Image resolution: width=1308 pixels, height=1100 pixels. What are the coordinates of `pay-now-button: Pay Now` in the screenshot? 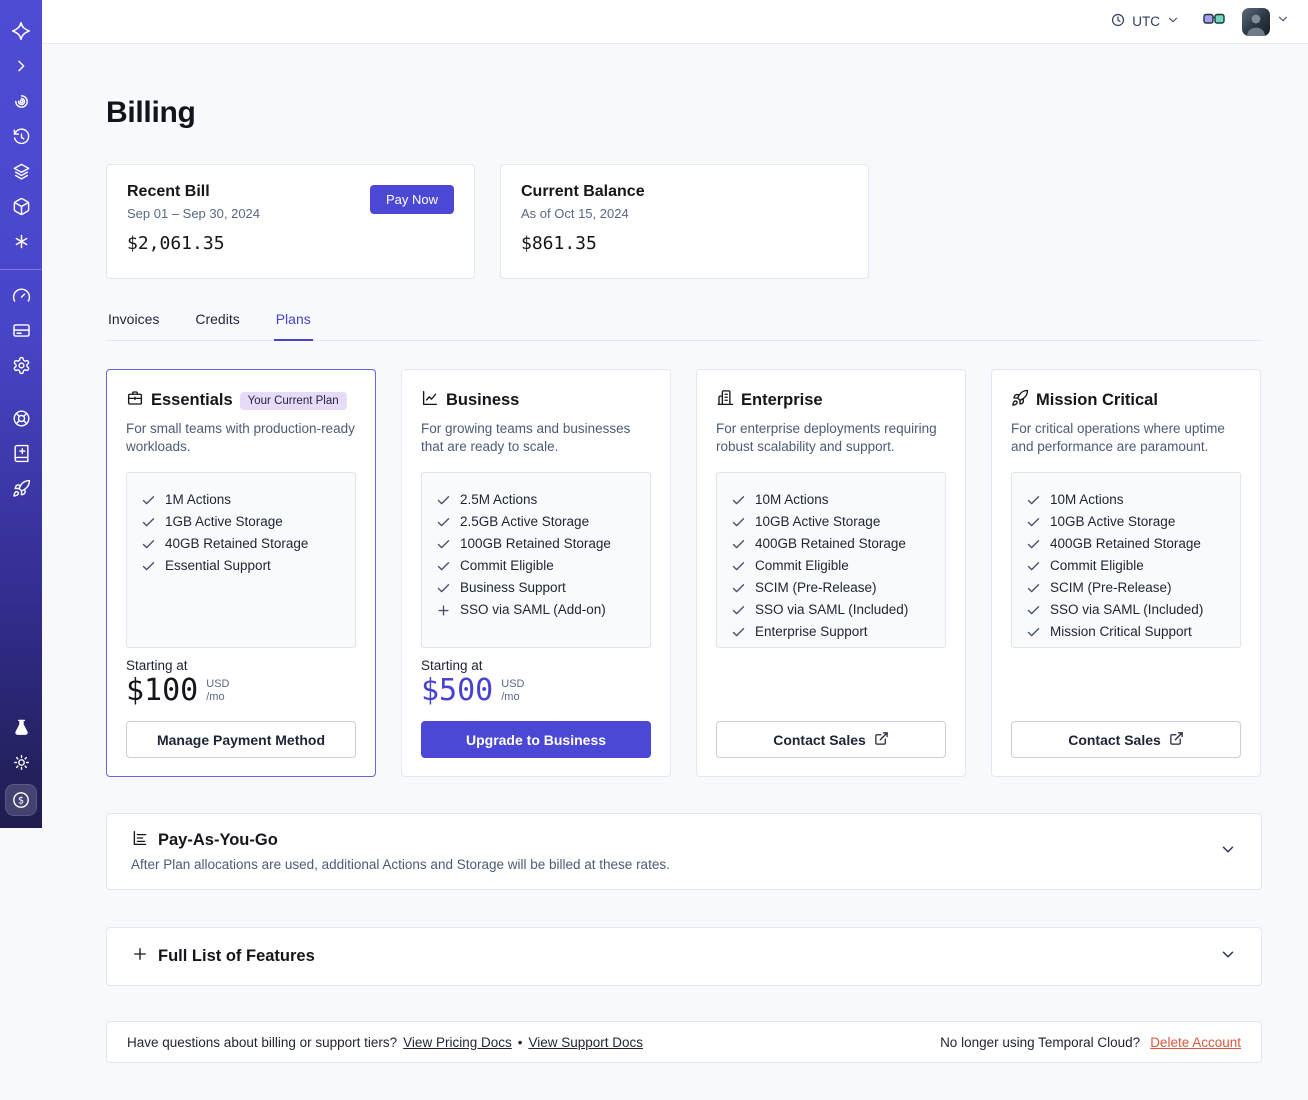 It's located at (411, 199).